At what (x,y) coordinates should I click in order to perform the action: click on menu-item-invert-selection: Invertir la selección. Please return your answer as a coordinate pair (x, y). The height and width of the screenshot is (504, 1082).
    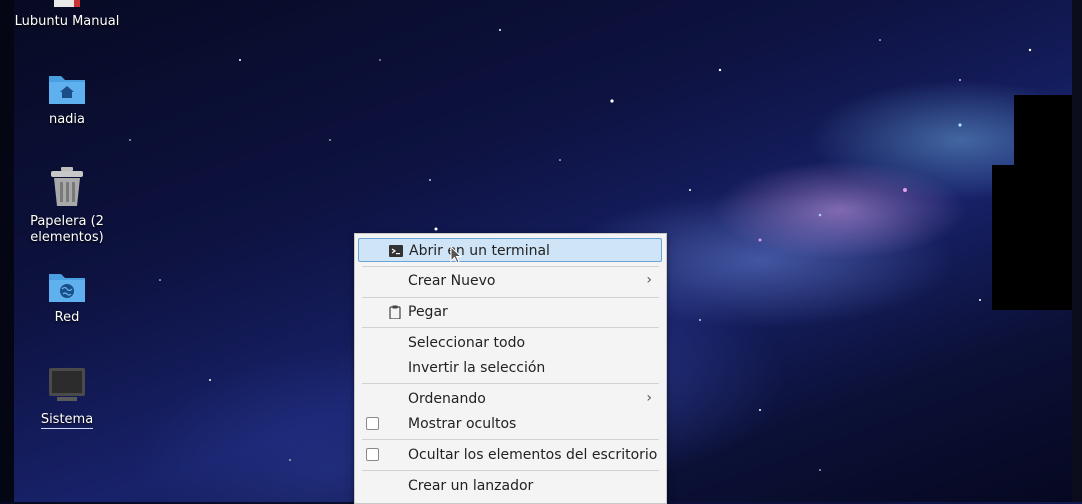
    Looking at the image, I should click on (510, 368).